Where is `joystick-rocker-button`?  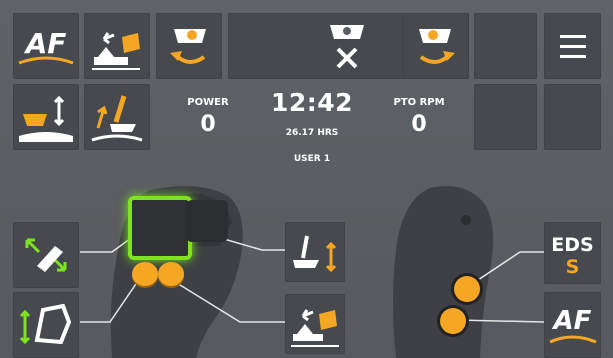
joystick-rocker-button is located at coordinates (207, 221).